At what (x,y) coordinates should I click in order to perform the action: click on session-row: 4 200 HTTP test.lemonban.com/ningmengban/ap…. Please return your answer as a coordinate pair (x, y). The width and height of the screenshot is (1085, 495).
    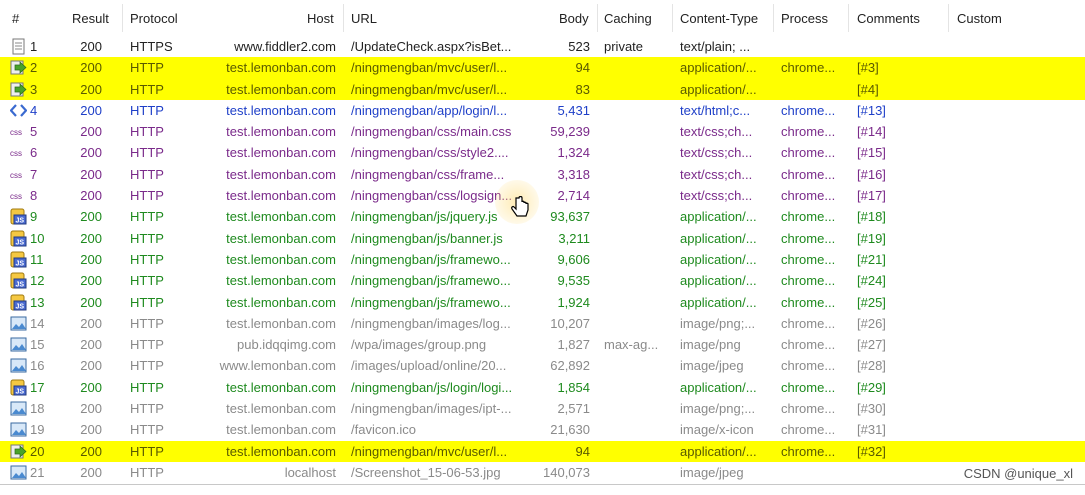
    Looking at the image, I should click on (542, 110).